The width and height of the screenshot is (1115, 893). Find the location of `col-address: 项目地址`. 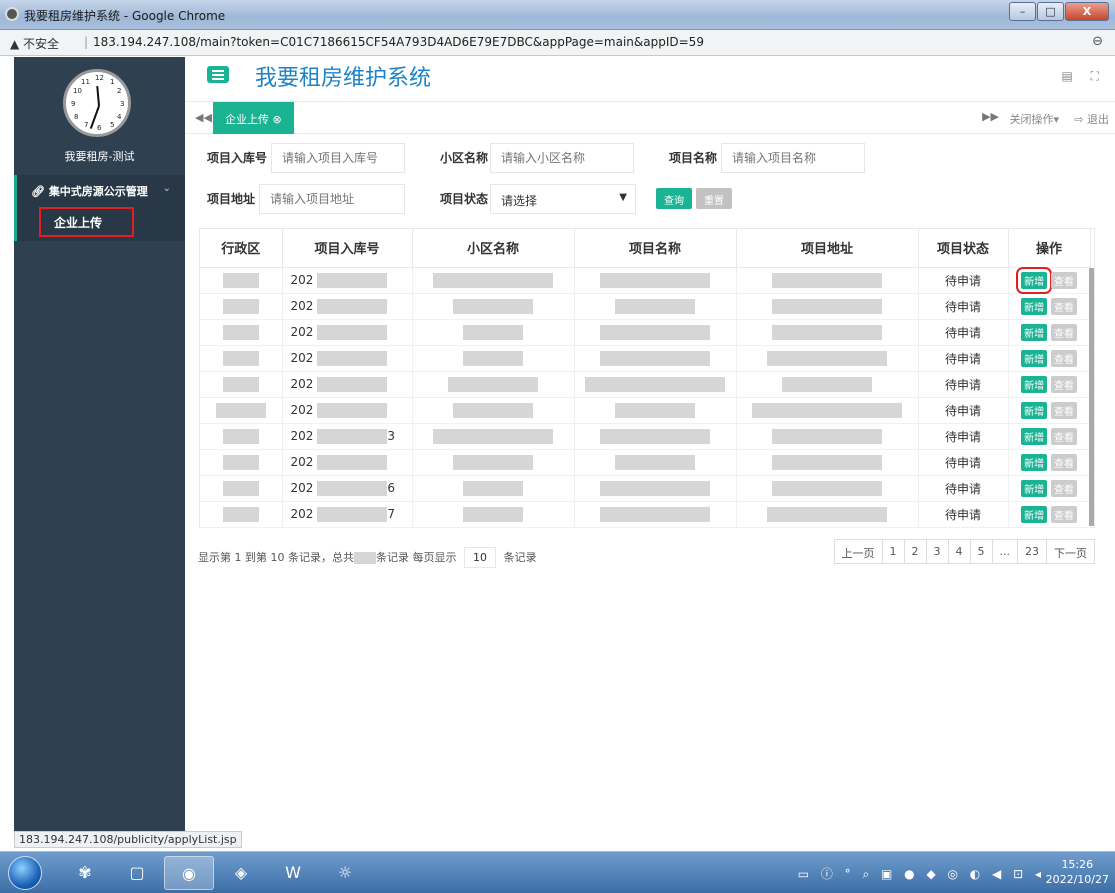

col-address: 项目地址 is located at coordinates (827, 248).